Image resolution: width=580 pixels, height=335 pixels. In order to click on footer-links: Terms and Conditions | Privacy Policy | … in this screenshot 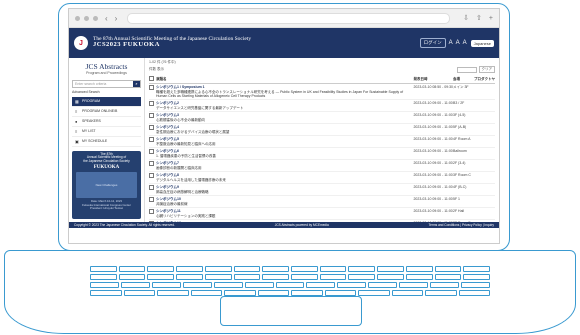, I will do `click(461, 225)`.